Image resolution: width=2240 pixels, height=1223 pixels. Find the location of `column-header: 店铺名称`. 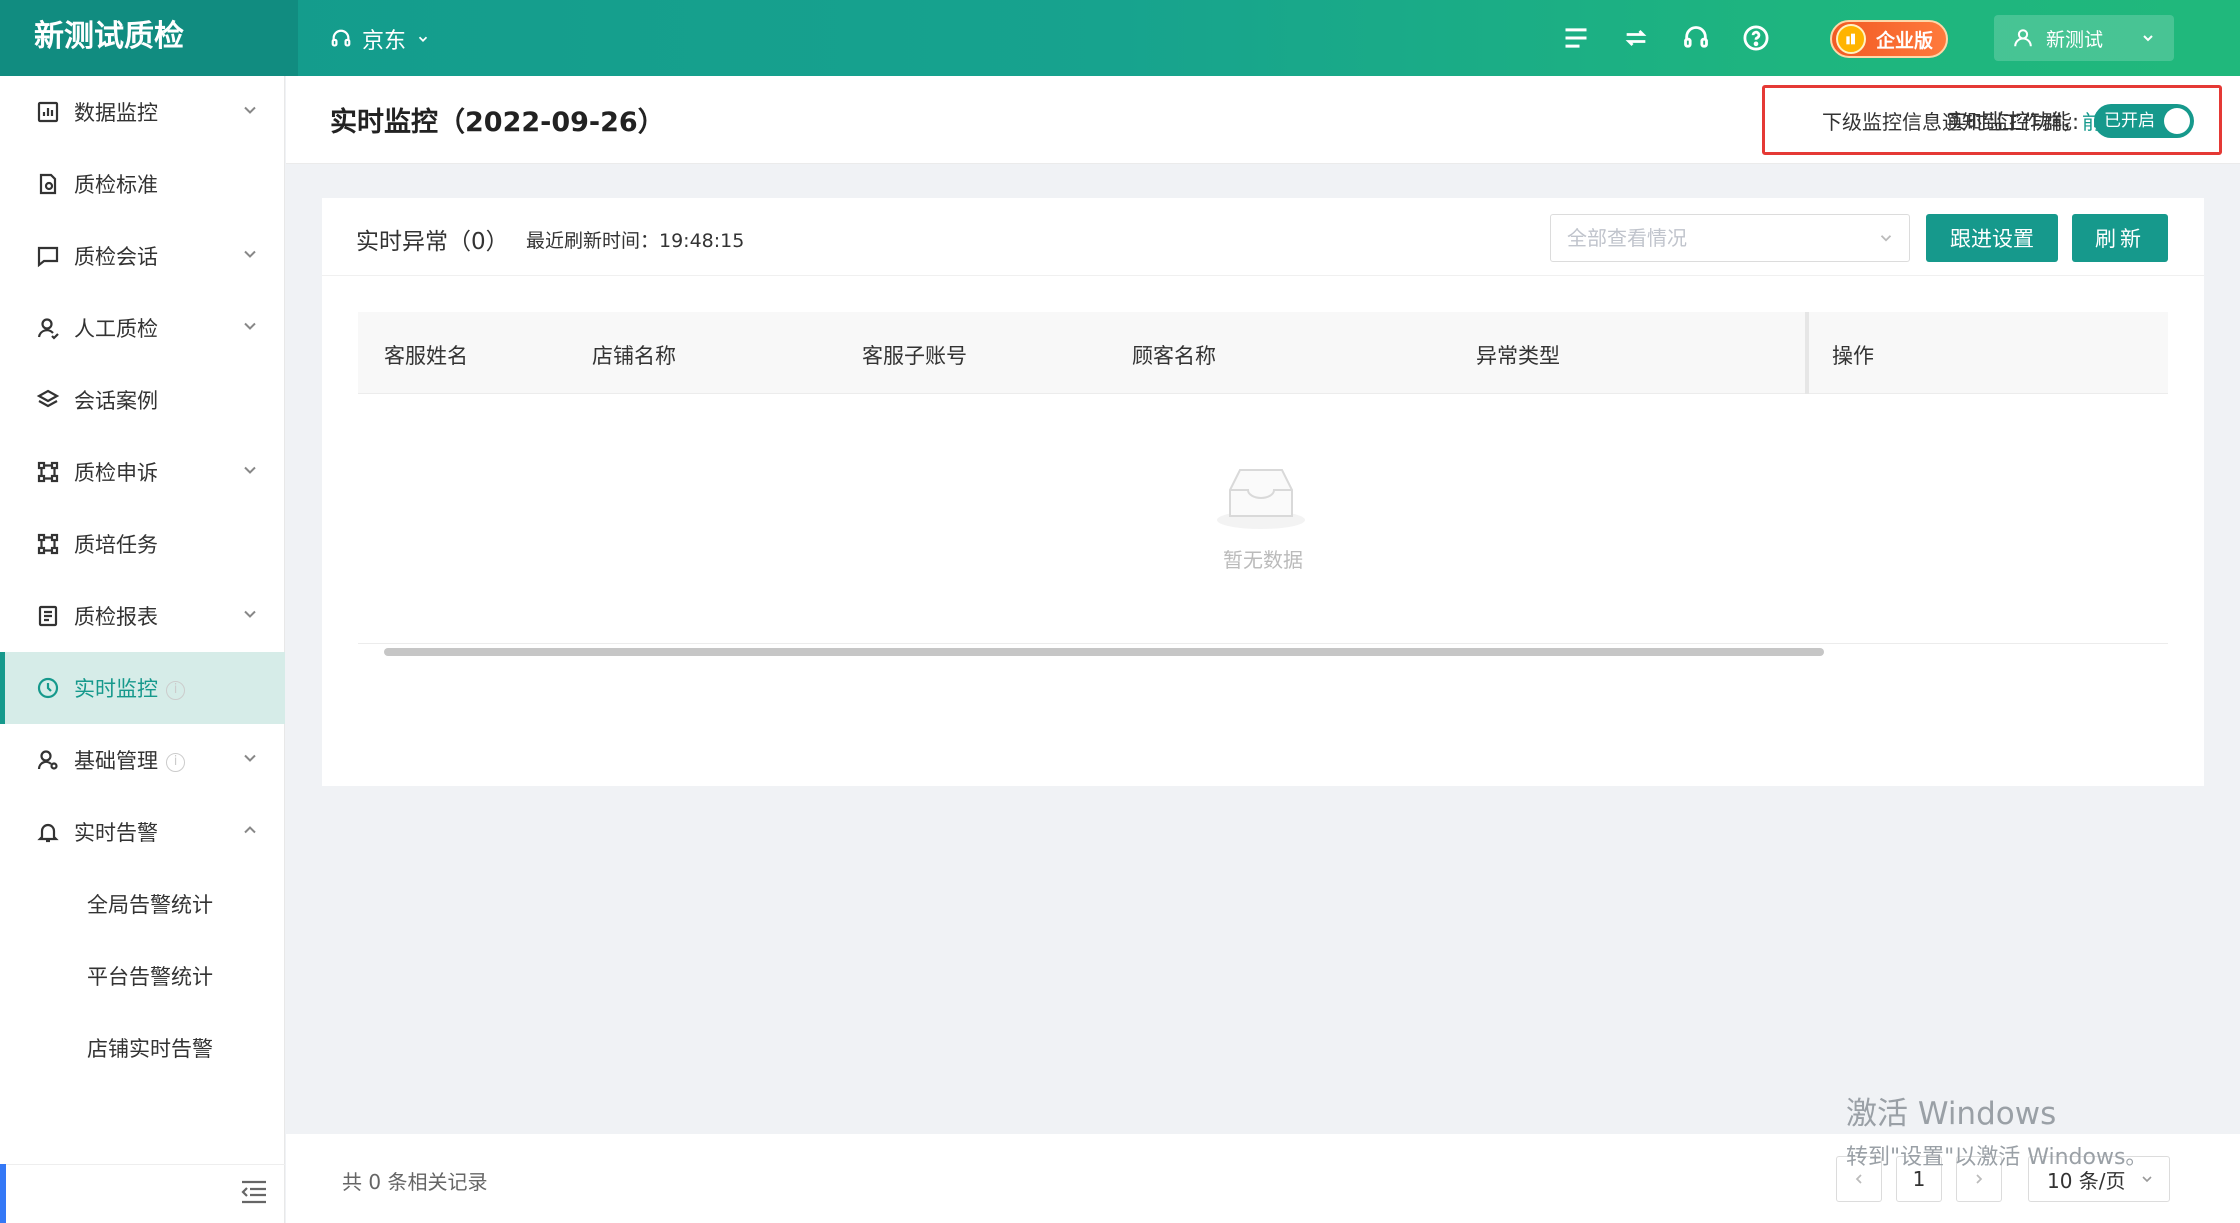

column-header: 店铺名称 is located at coordinates (634, 356).